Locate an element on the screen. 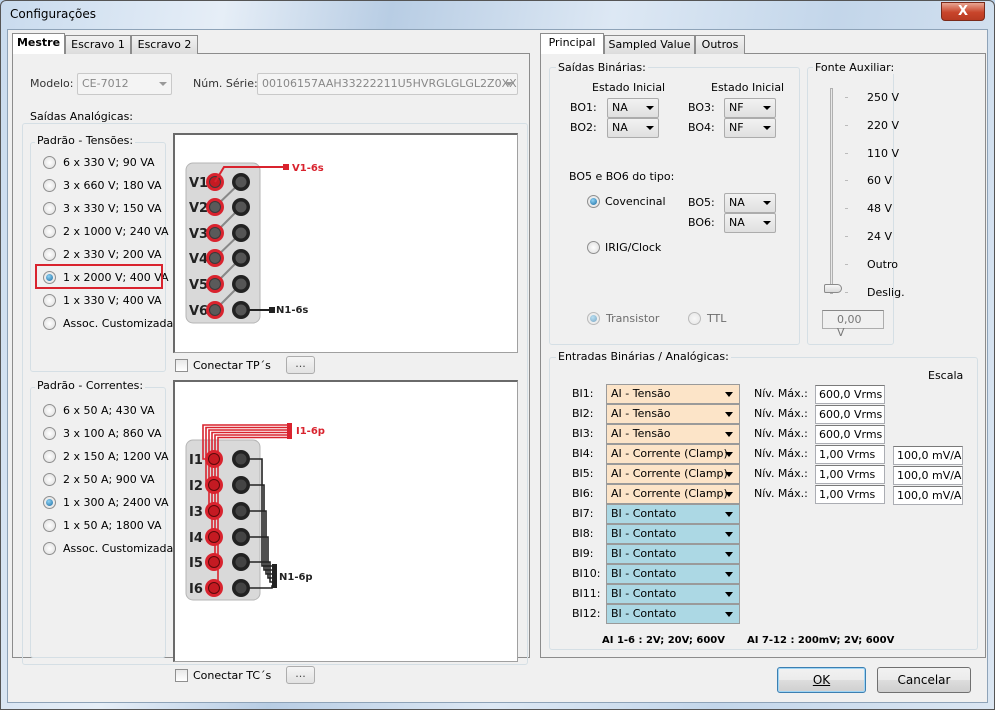 The width and height of the screenshot is (995, 710). bi-label: BI6: is located at coordinates (583, 493).